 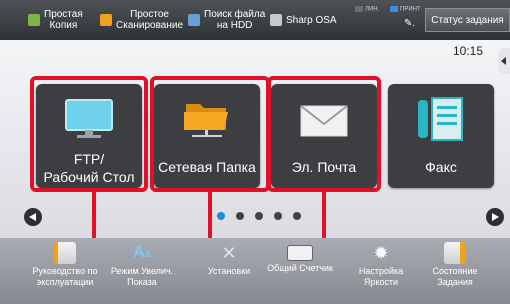 What do you see at coordinates (468, 51) in the screenshot?
I see `clock: 10:15` at bounding box center [468, 51].